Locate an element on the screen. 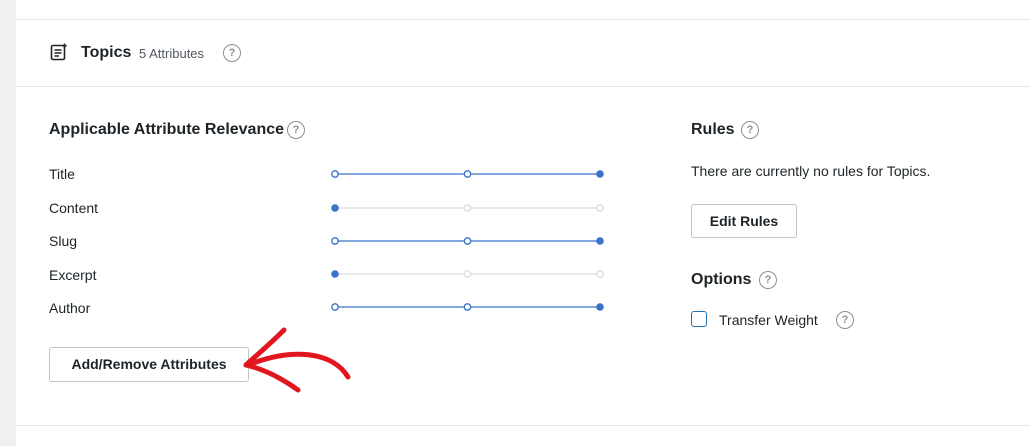 This screenshot has width=1030, height=446. attribute-label-excerpt: Excerpt is located at coordinates (73, 275).